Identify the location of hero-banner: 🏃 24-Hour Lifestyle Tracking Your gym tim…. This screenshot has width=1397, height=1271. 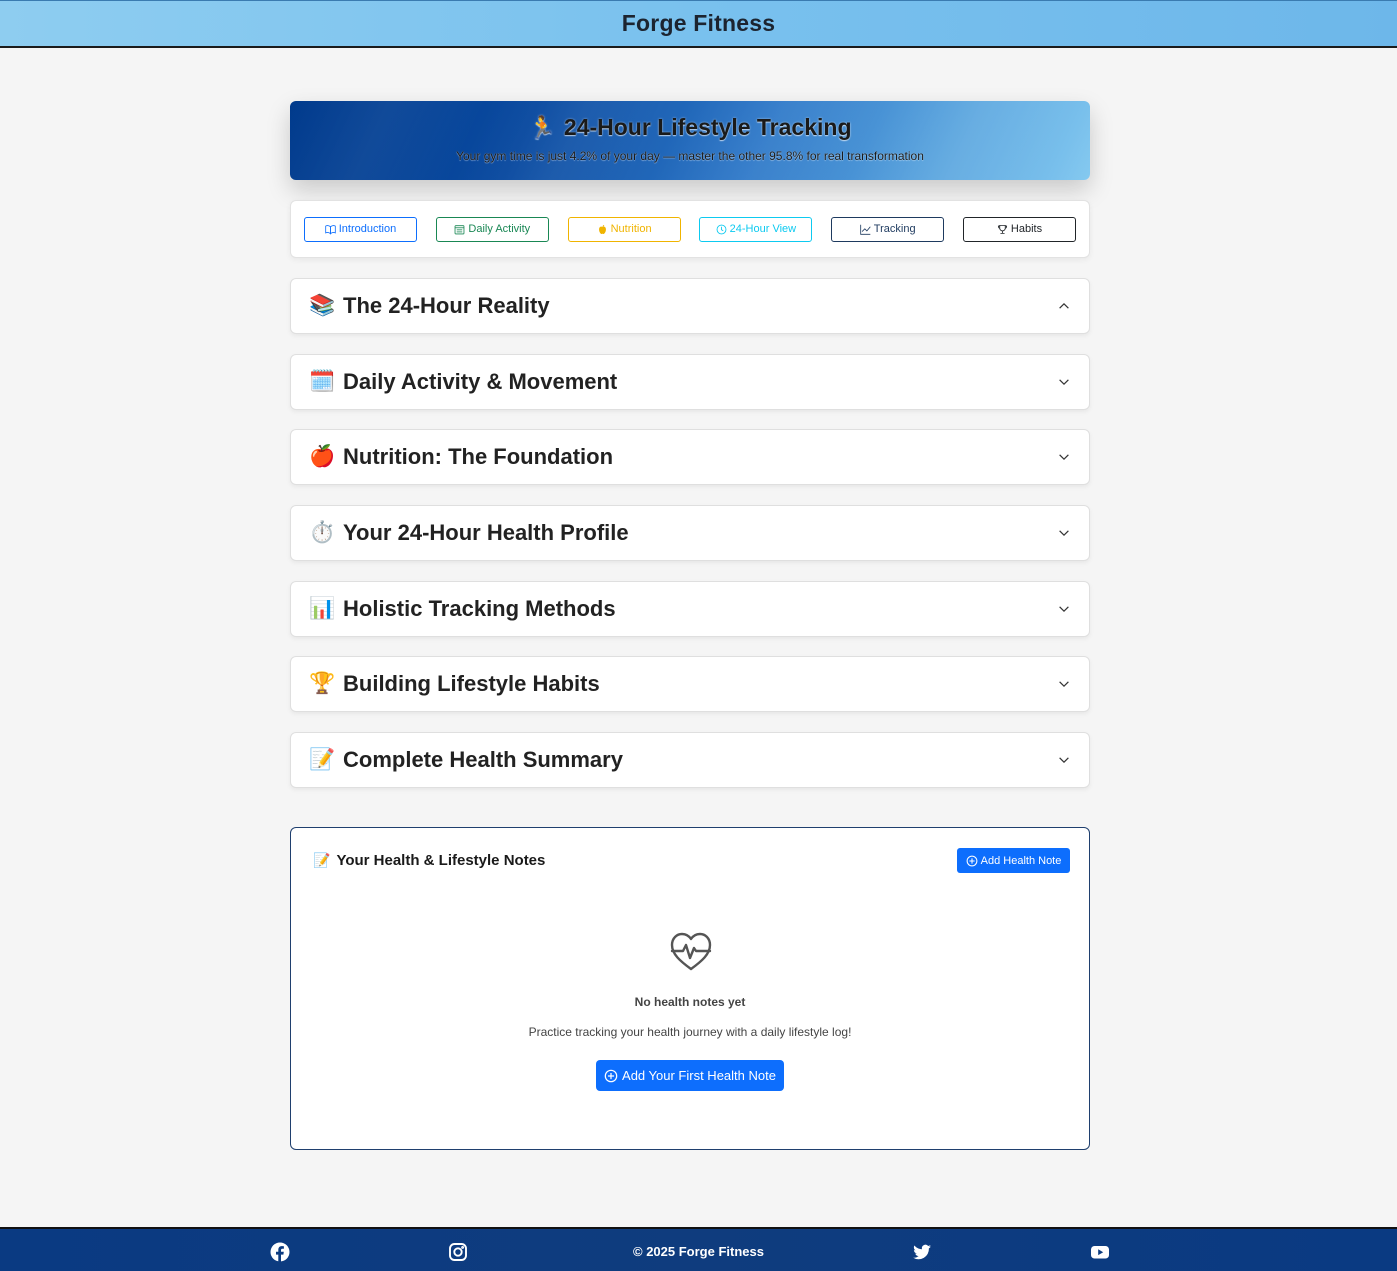
(690, 140).